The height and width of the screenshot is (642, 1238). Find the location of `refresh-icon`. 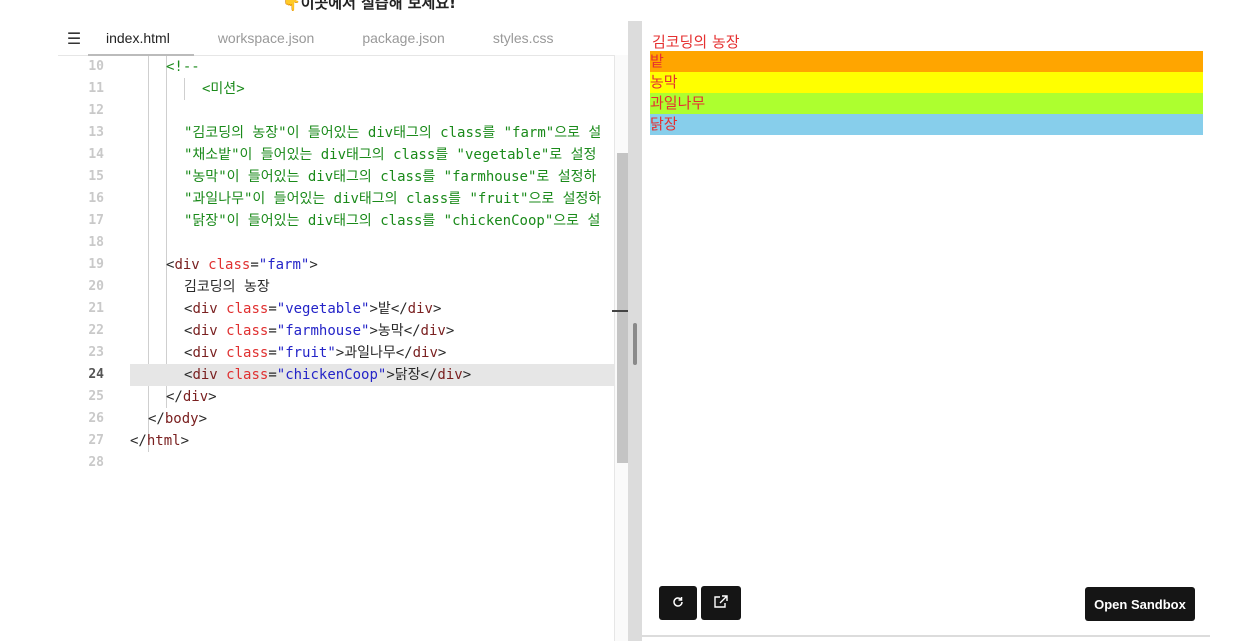

refresh-icon is located at coordinates (678, 603).